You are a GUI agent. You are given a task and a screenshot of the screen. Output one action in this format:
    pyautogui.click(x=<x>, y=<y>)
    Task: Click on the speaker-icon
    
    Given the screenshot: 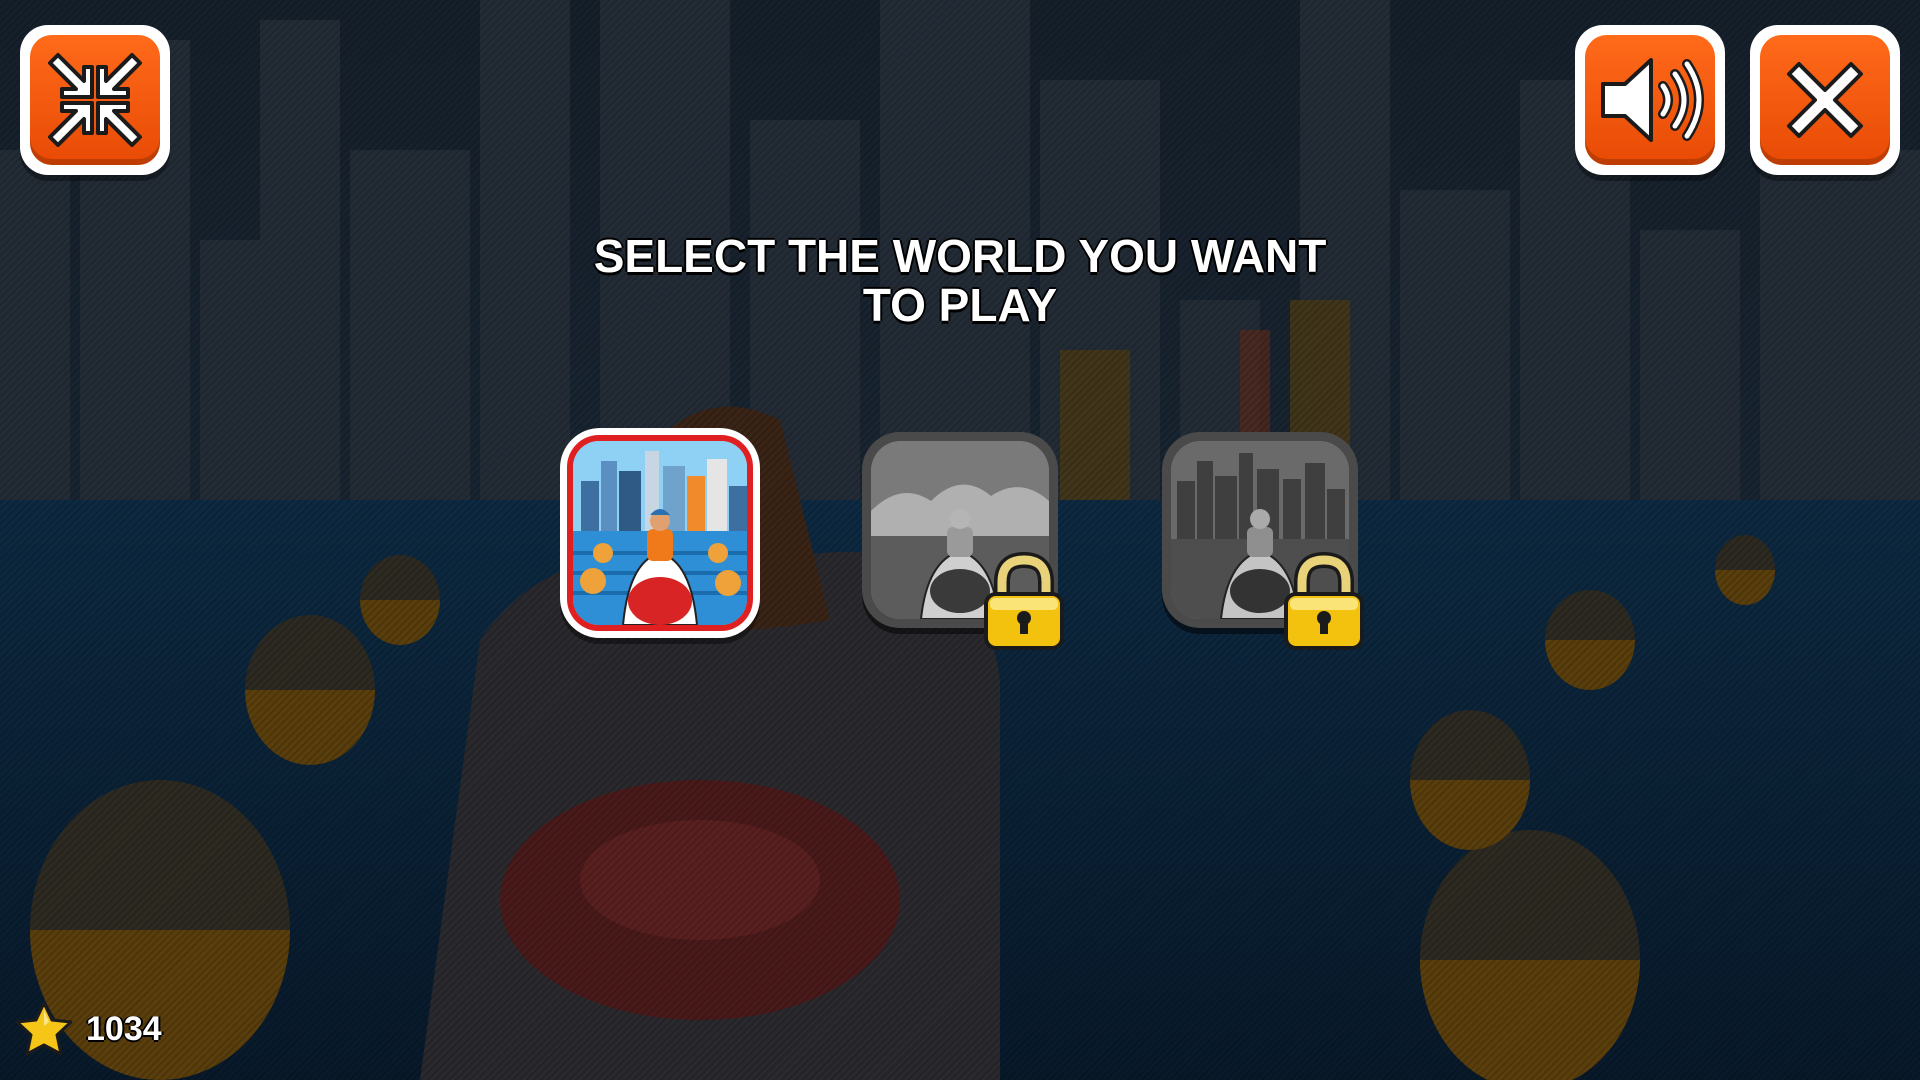 What is the action you would take?
    pyautogui.click(x=1652, y=100)
    